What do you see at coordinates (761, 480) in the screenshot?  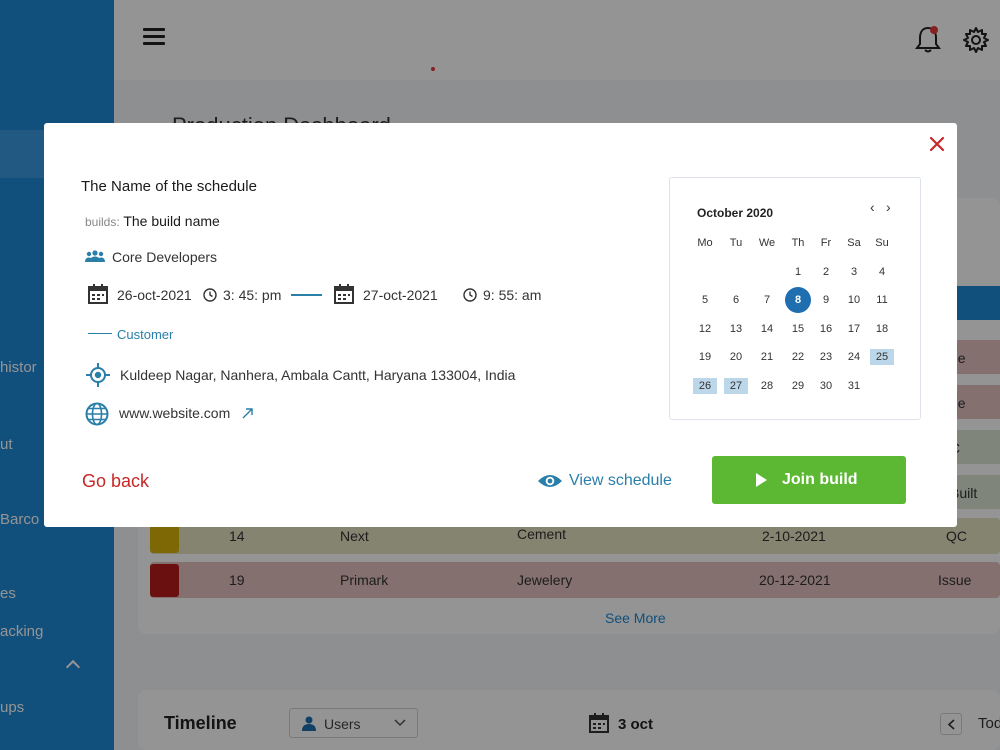 I see `play-icon` at bounding box center [761, 480].